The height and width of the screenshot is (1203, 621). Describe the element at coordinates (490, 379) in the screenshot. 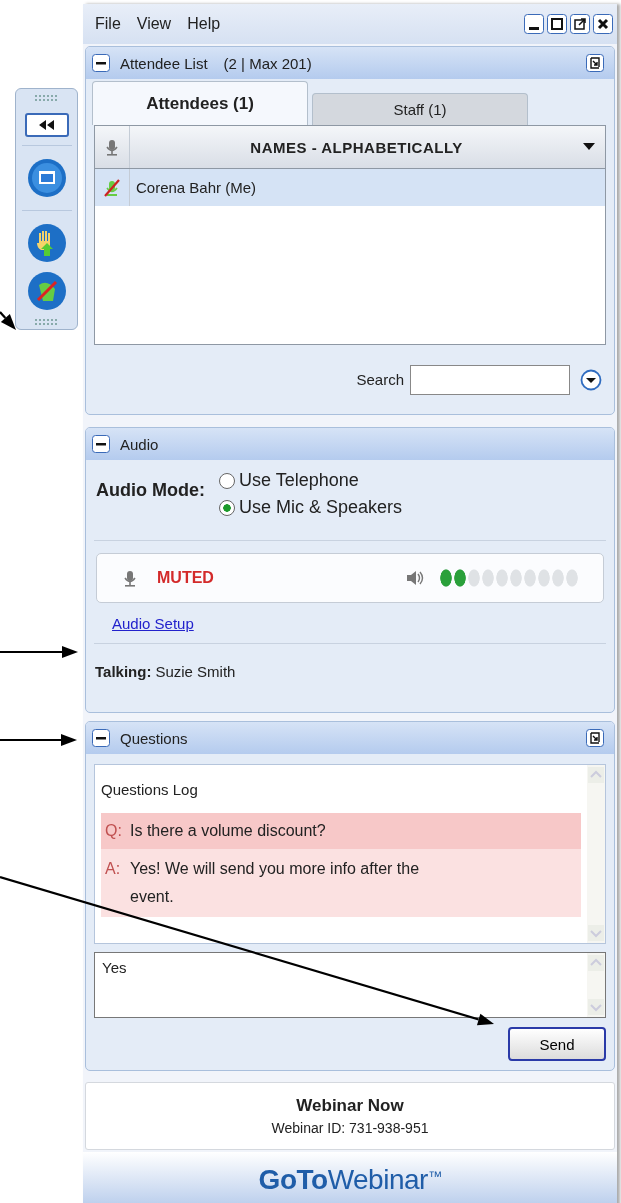

I see `search-field` at that location.